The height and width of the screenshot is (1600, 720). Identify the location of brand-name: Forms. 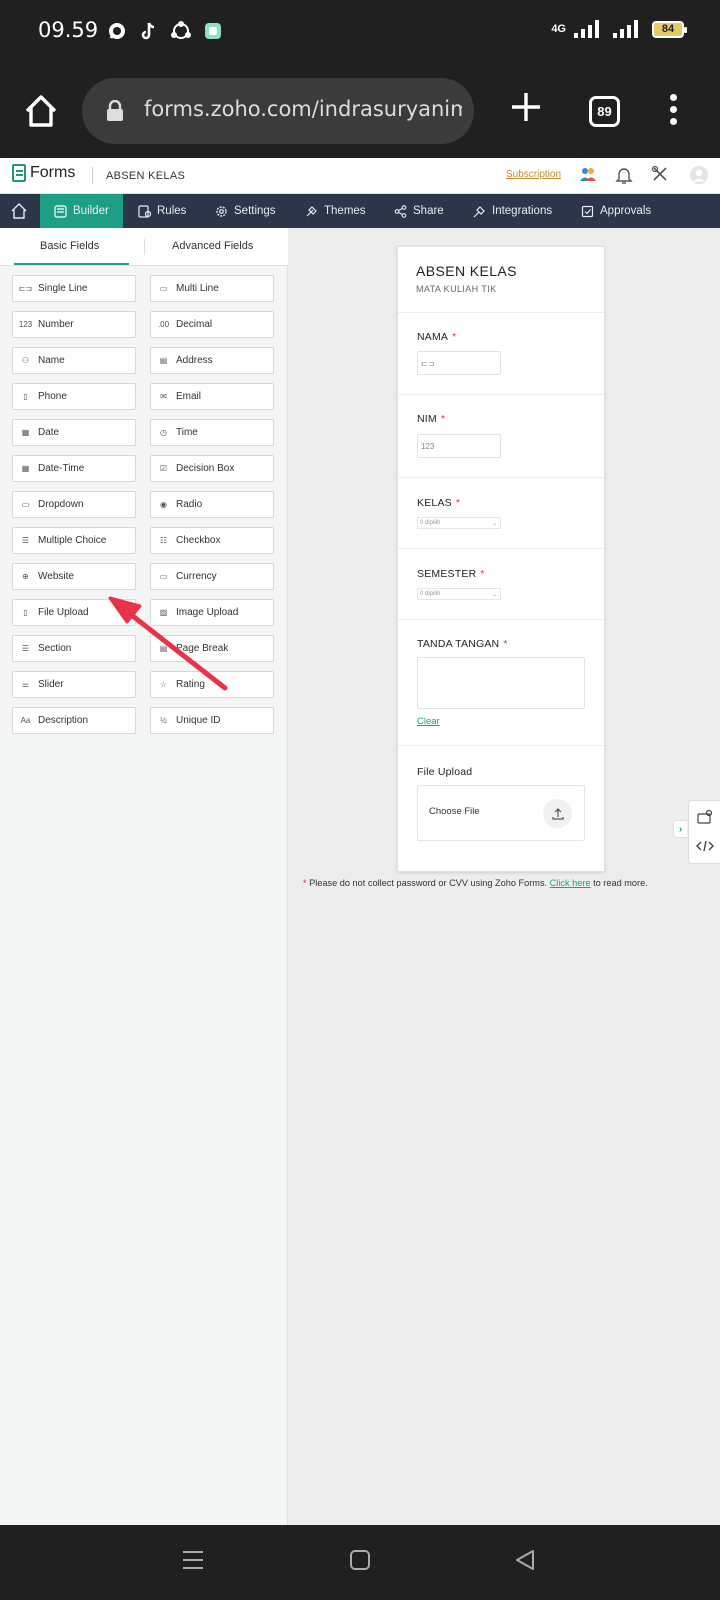
(53, 172).